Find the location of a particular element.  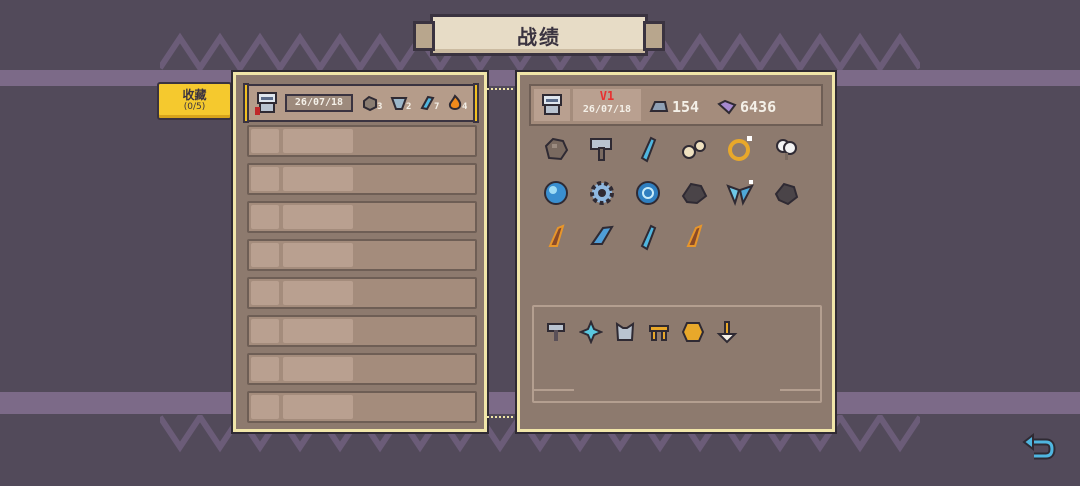

record-row: 26/07/18 3 2 7 4 is located at coordinates (361, 103).